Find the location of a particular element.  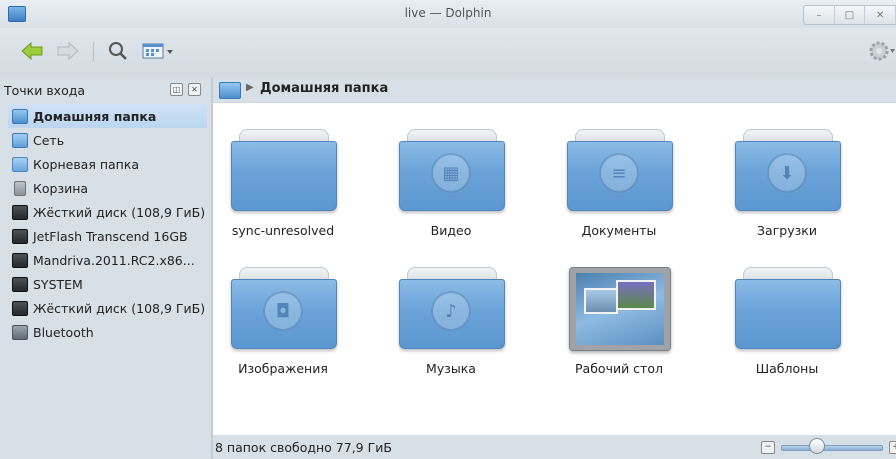

minimize-button: – is located at coordinates (819, 15).